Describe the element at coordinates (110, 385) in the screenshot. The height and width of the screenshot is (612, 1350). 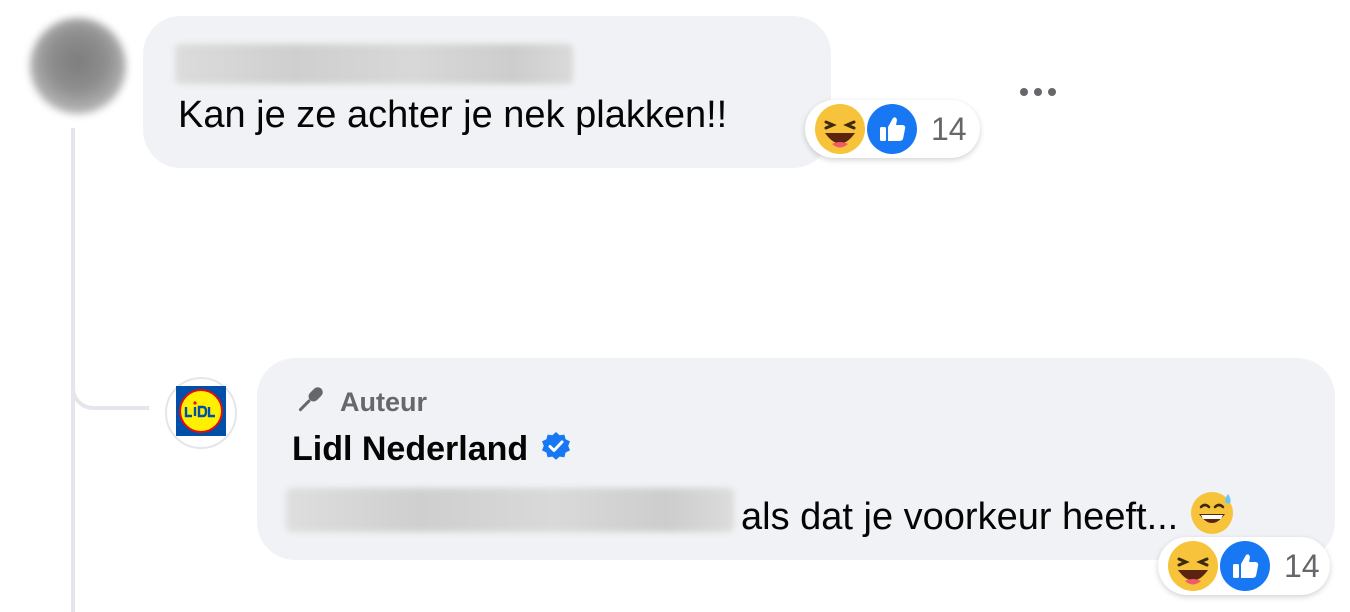
I see `reply-connector` at that location.